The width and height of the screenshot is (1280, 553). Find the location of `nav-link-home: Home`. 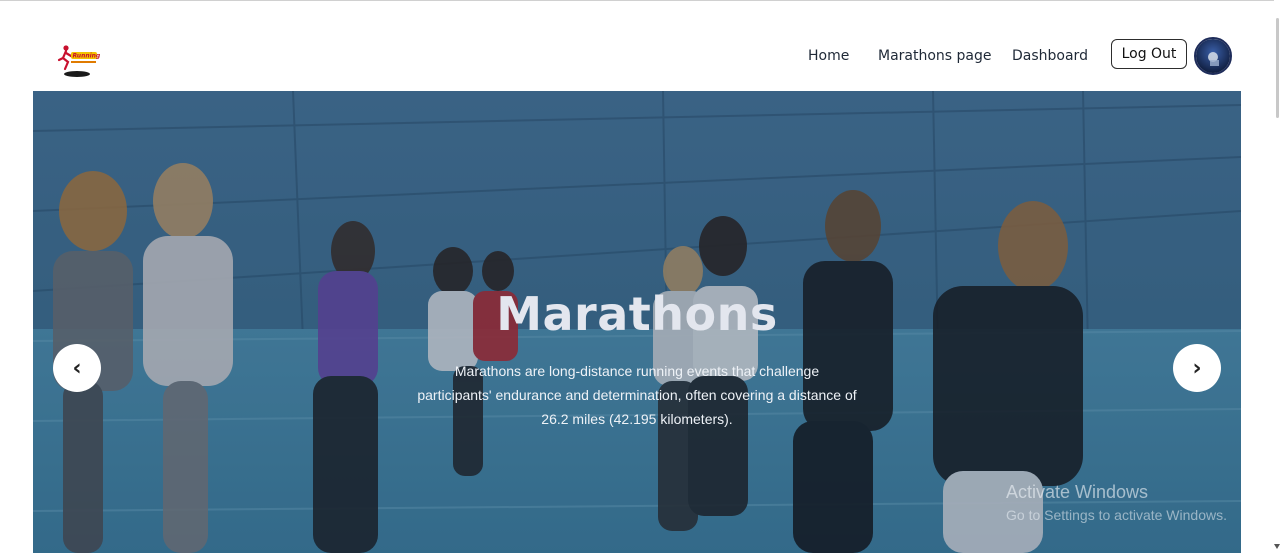

nav-link-home: Home is located at coordinates (828, 56).